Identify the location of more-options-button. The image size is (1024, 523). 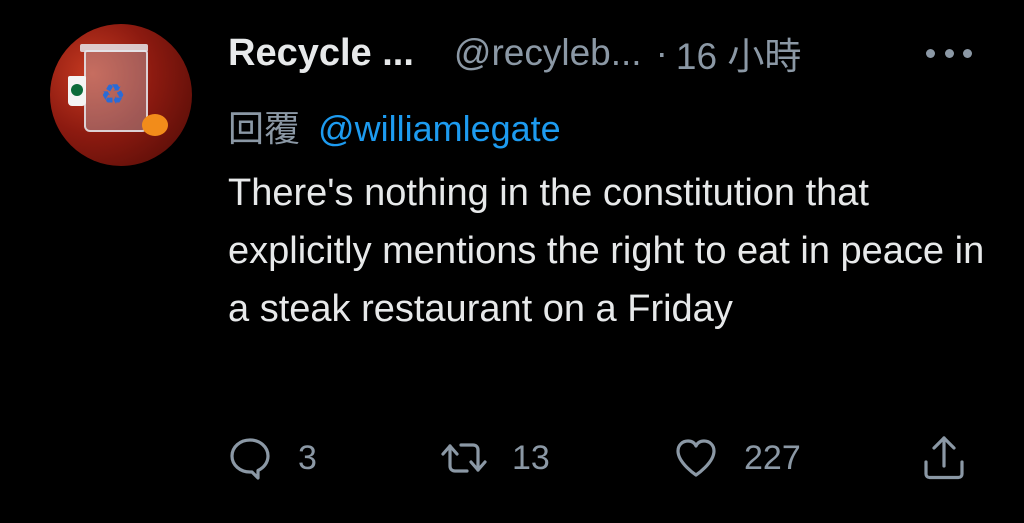
(949, 53).